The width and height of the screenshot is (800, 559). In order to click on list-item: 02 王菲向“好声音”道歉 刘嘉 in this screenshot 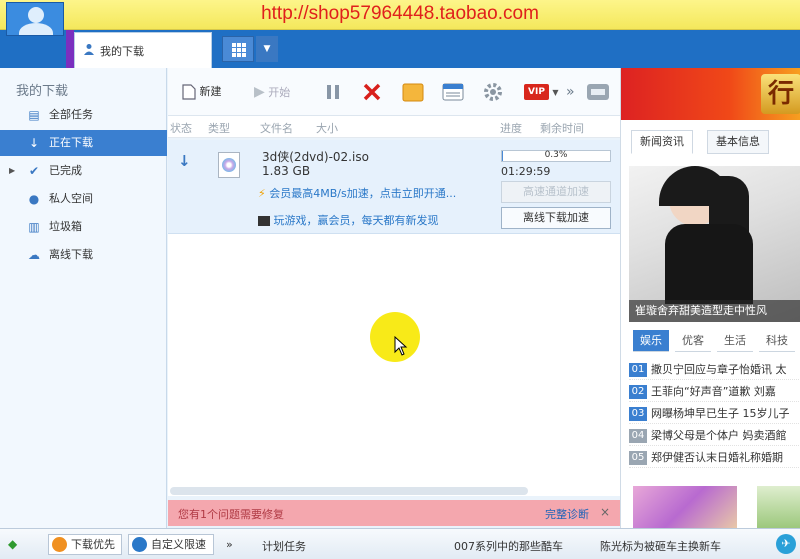, I will do `click(714, 392)`.